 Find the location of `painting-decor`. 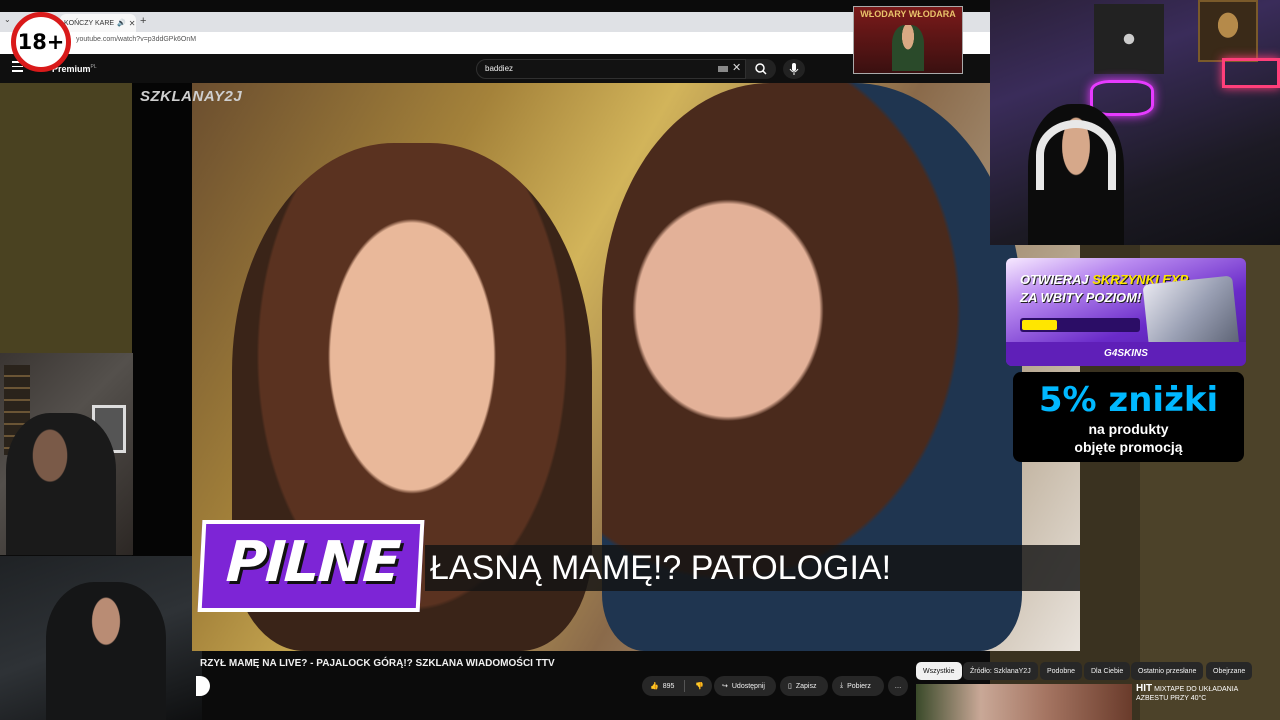

painting-decor is located at coordinates (1228, 31).